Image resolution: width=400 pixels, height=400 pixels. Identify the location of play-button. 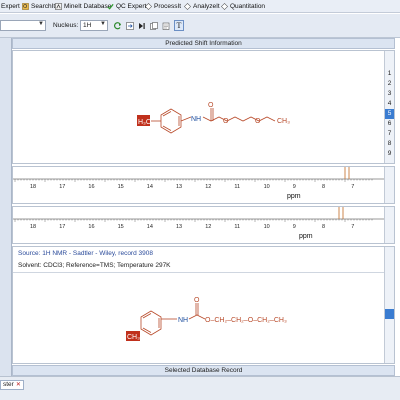
(142, 25).